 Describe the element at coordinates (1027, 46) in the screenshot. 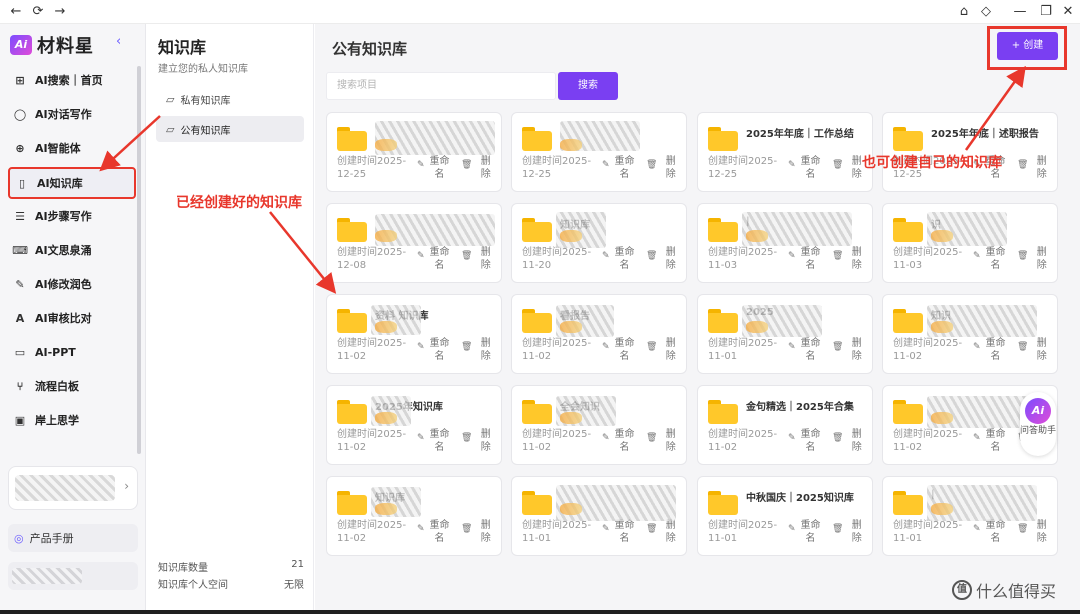

I see `create-button: + 创建` at that location.